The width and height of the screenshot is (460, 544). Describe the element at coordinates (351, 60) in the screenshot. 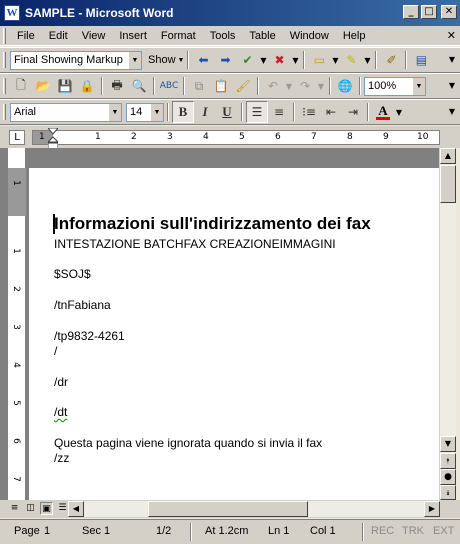

I see `highlight-icon: ✎` at that location.